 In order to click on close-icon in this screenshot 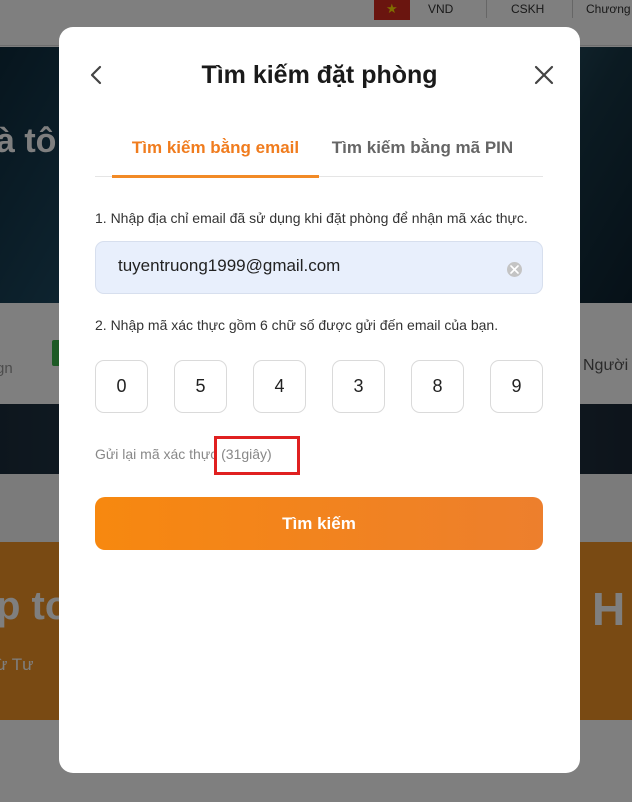, I will do `click(544, 75)`.